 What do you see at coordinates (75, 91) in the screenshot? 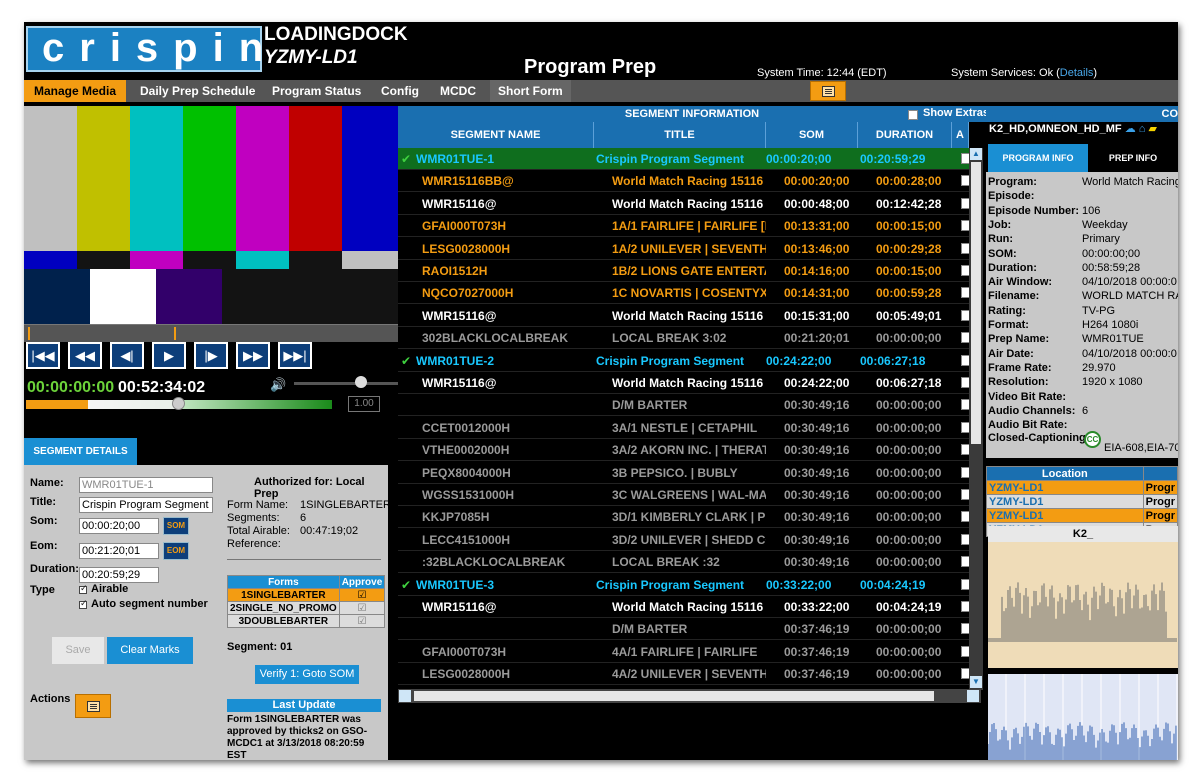
I see `tab-manage-media: Manage Media` at bounding box center [75, 91].